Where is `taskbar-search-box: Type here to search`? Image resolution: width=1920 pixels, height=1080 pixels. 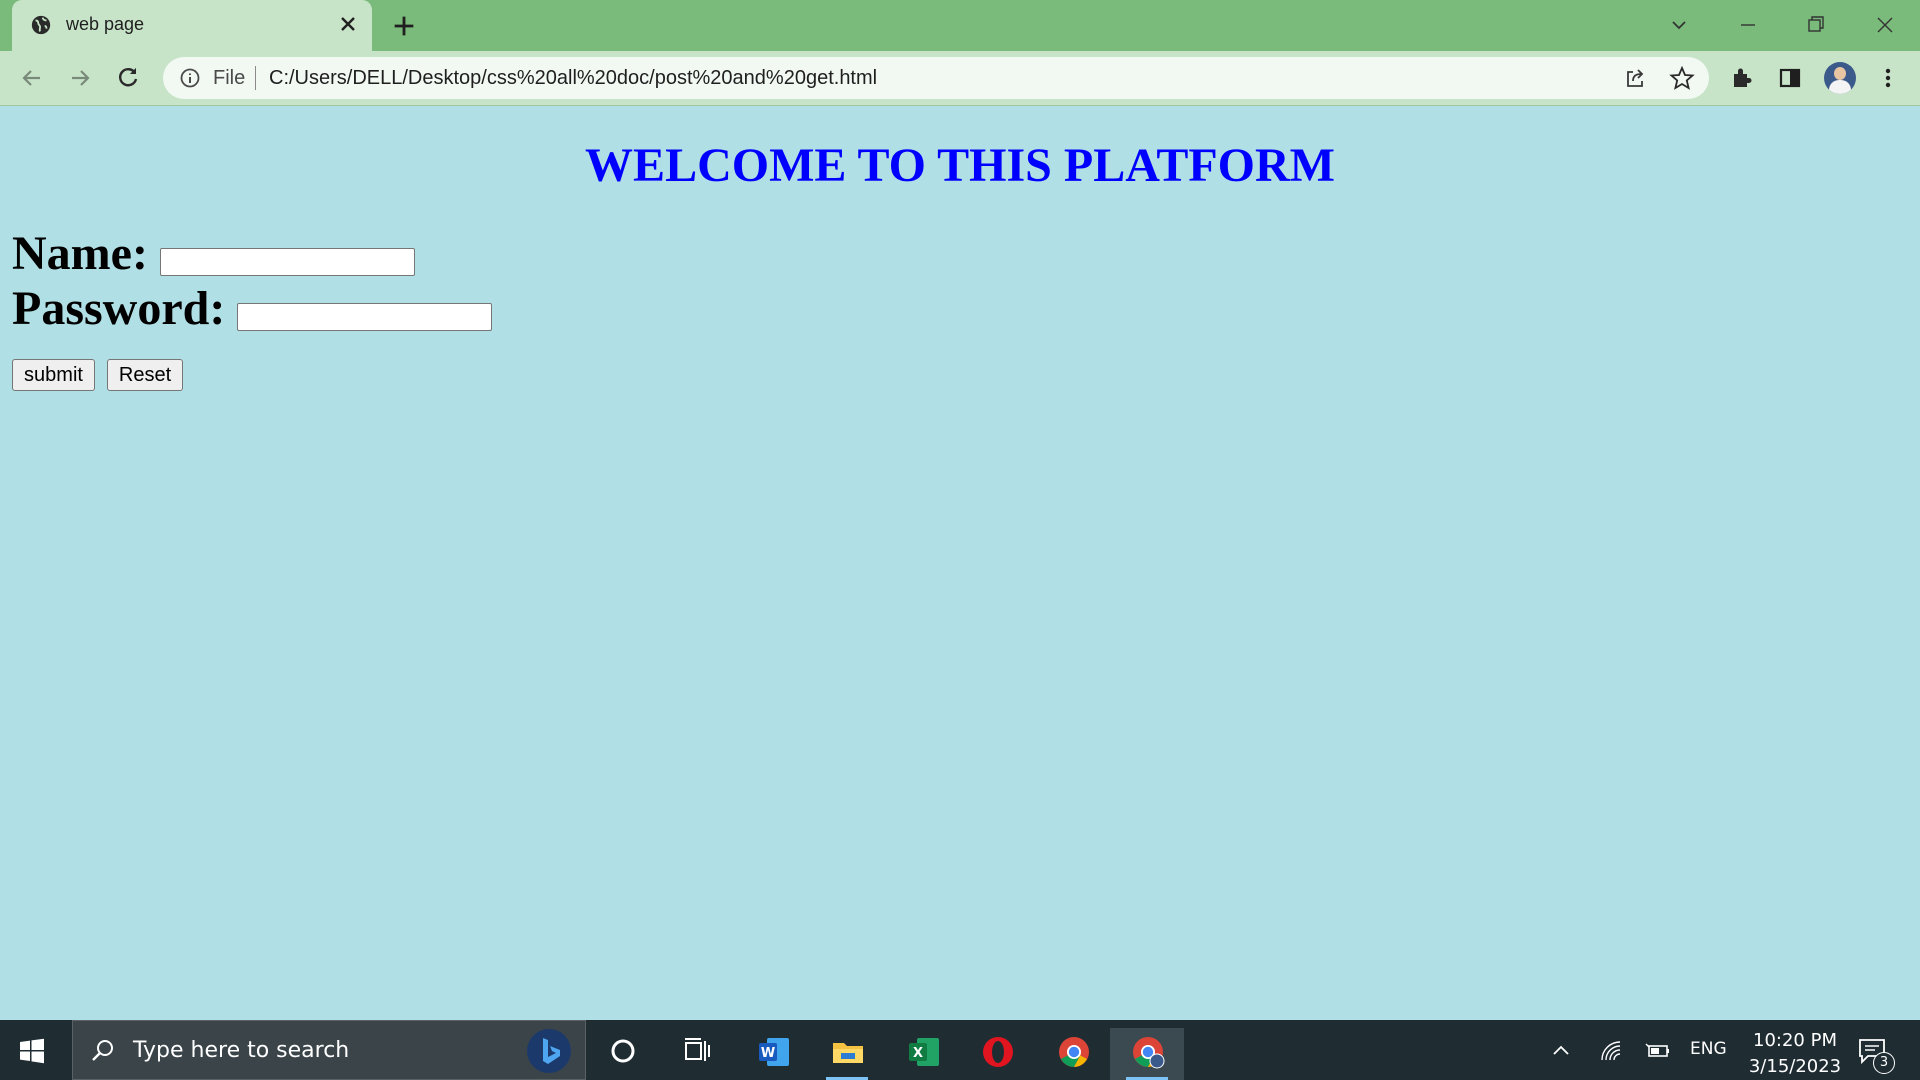 taskbar-search-box: Type here to search is located at coordinates (329, 1050).